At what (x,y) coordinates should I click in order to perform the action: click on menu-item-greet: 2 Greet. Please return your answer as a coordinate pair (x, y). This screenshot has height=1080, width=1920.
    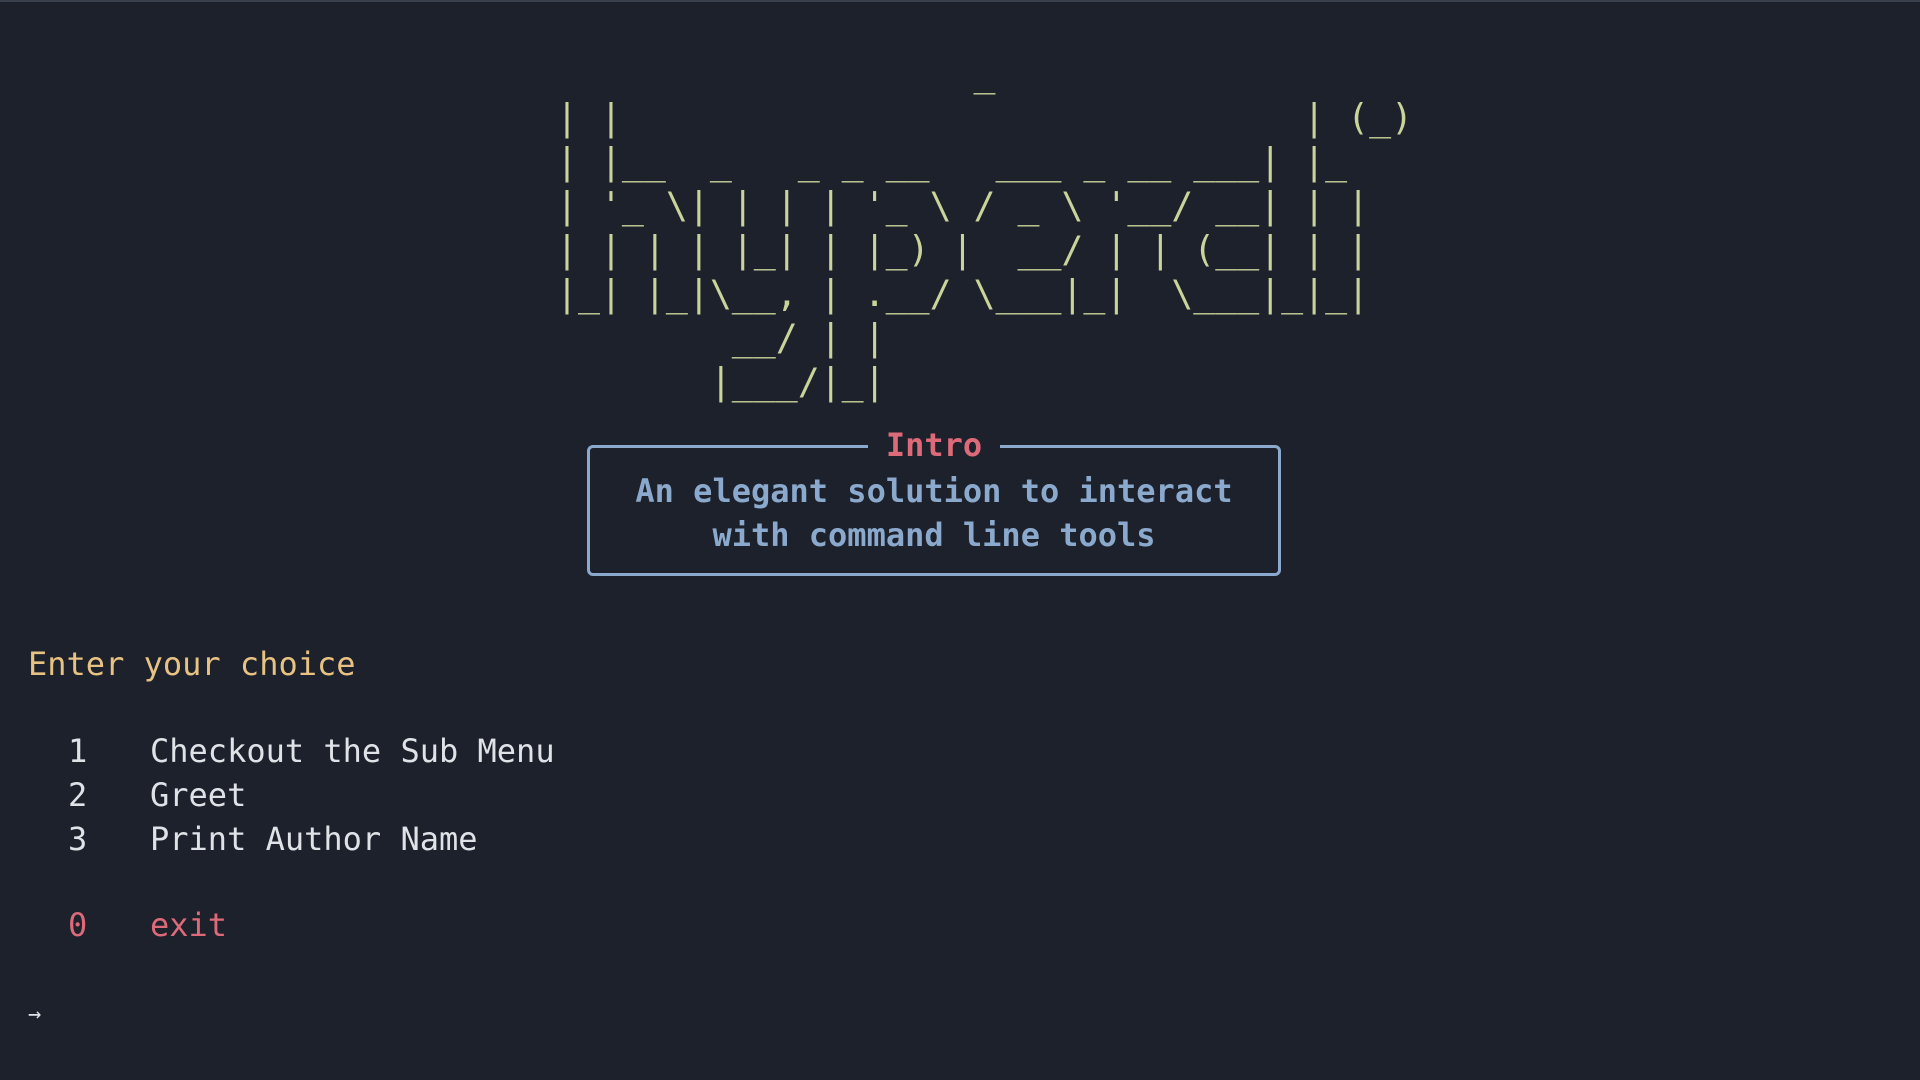
    Looking at the image, I should click on (123, 795).